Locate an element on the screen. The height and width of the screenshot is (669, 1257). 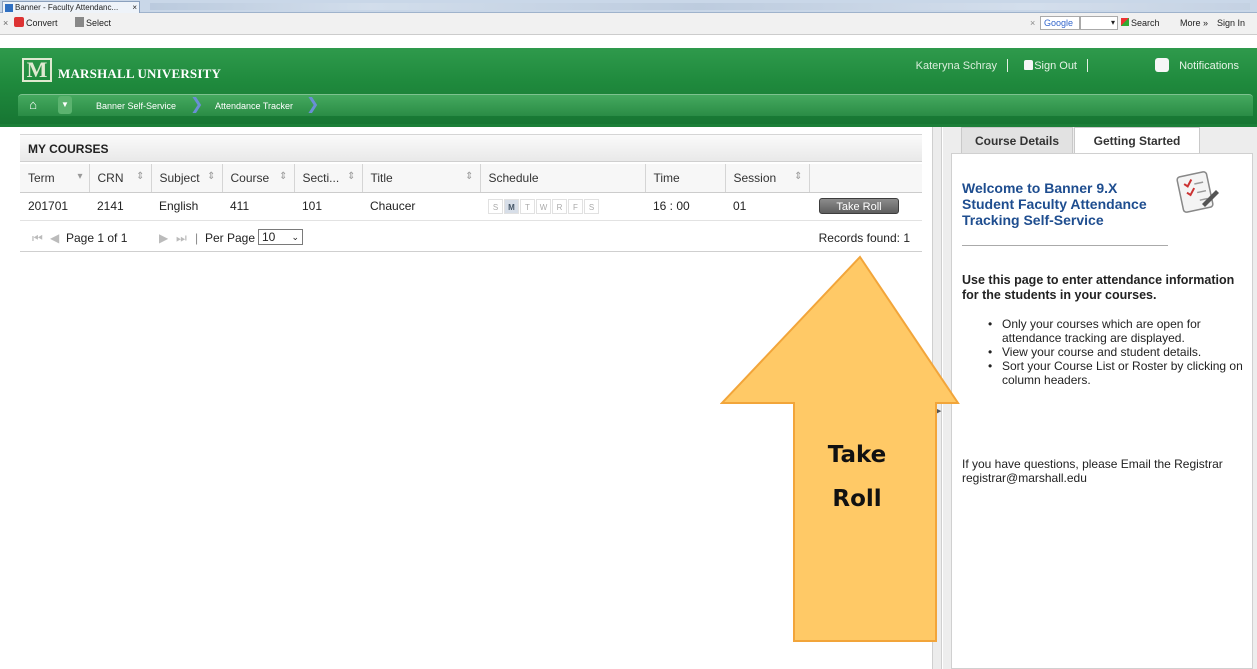
user-name: Kateryna Schray is located at coordinates (956, 66).